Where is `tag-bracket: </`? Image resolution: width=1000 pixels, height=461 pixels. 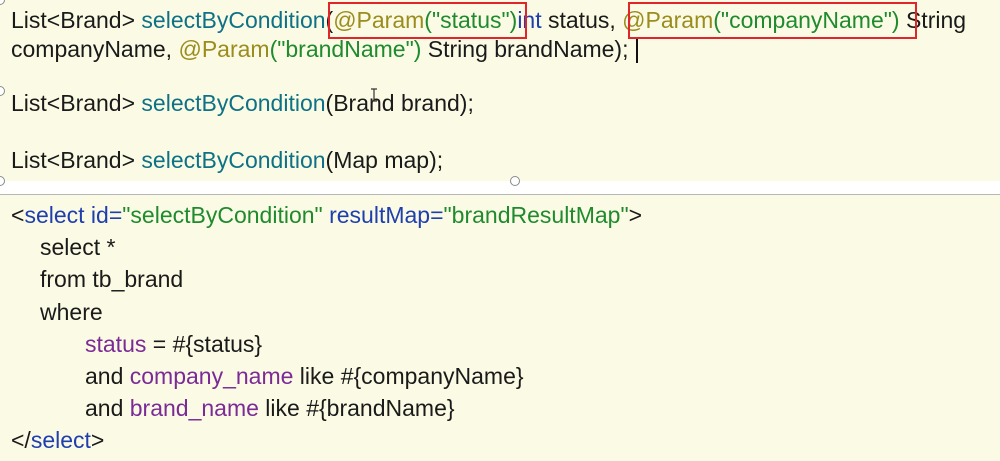 tag-bracket: </ is located at coordinates (21, 440).